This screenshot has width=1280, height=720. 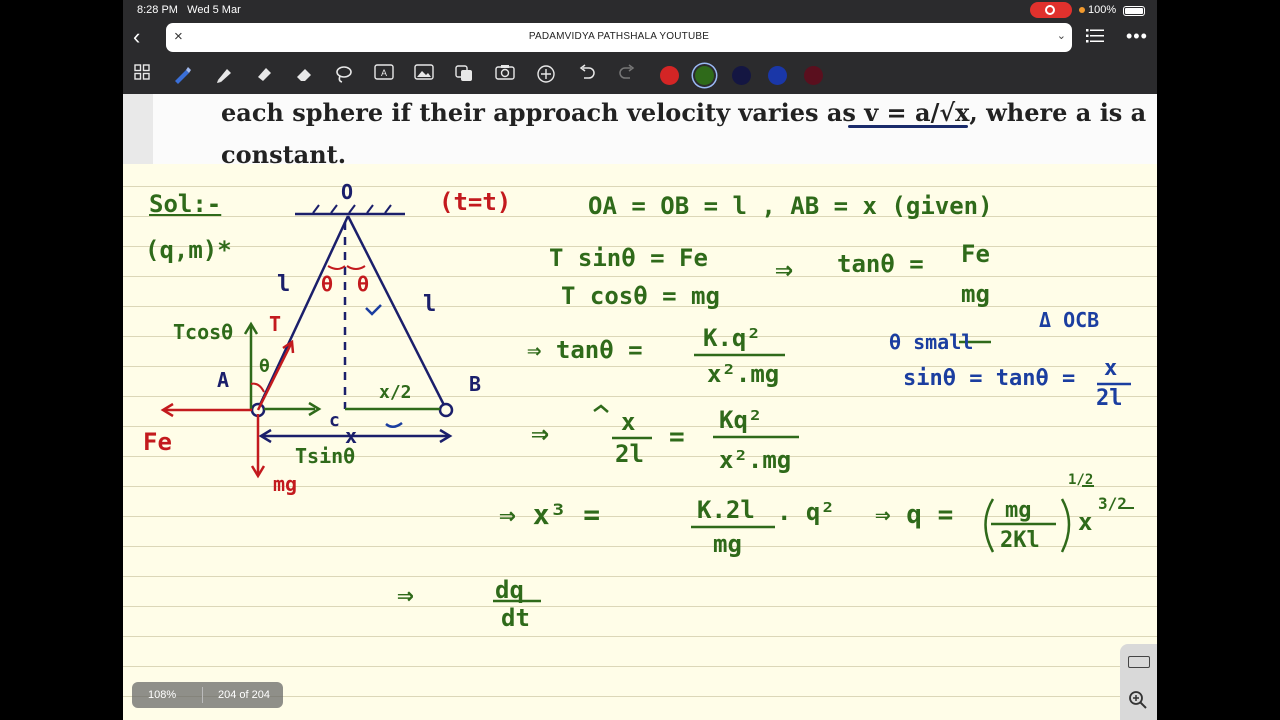 What do you see at coordinates (931, 342) in the screenshot?
I see `theta-small-label: θ small` at bounding box center [931, 342].